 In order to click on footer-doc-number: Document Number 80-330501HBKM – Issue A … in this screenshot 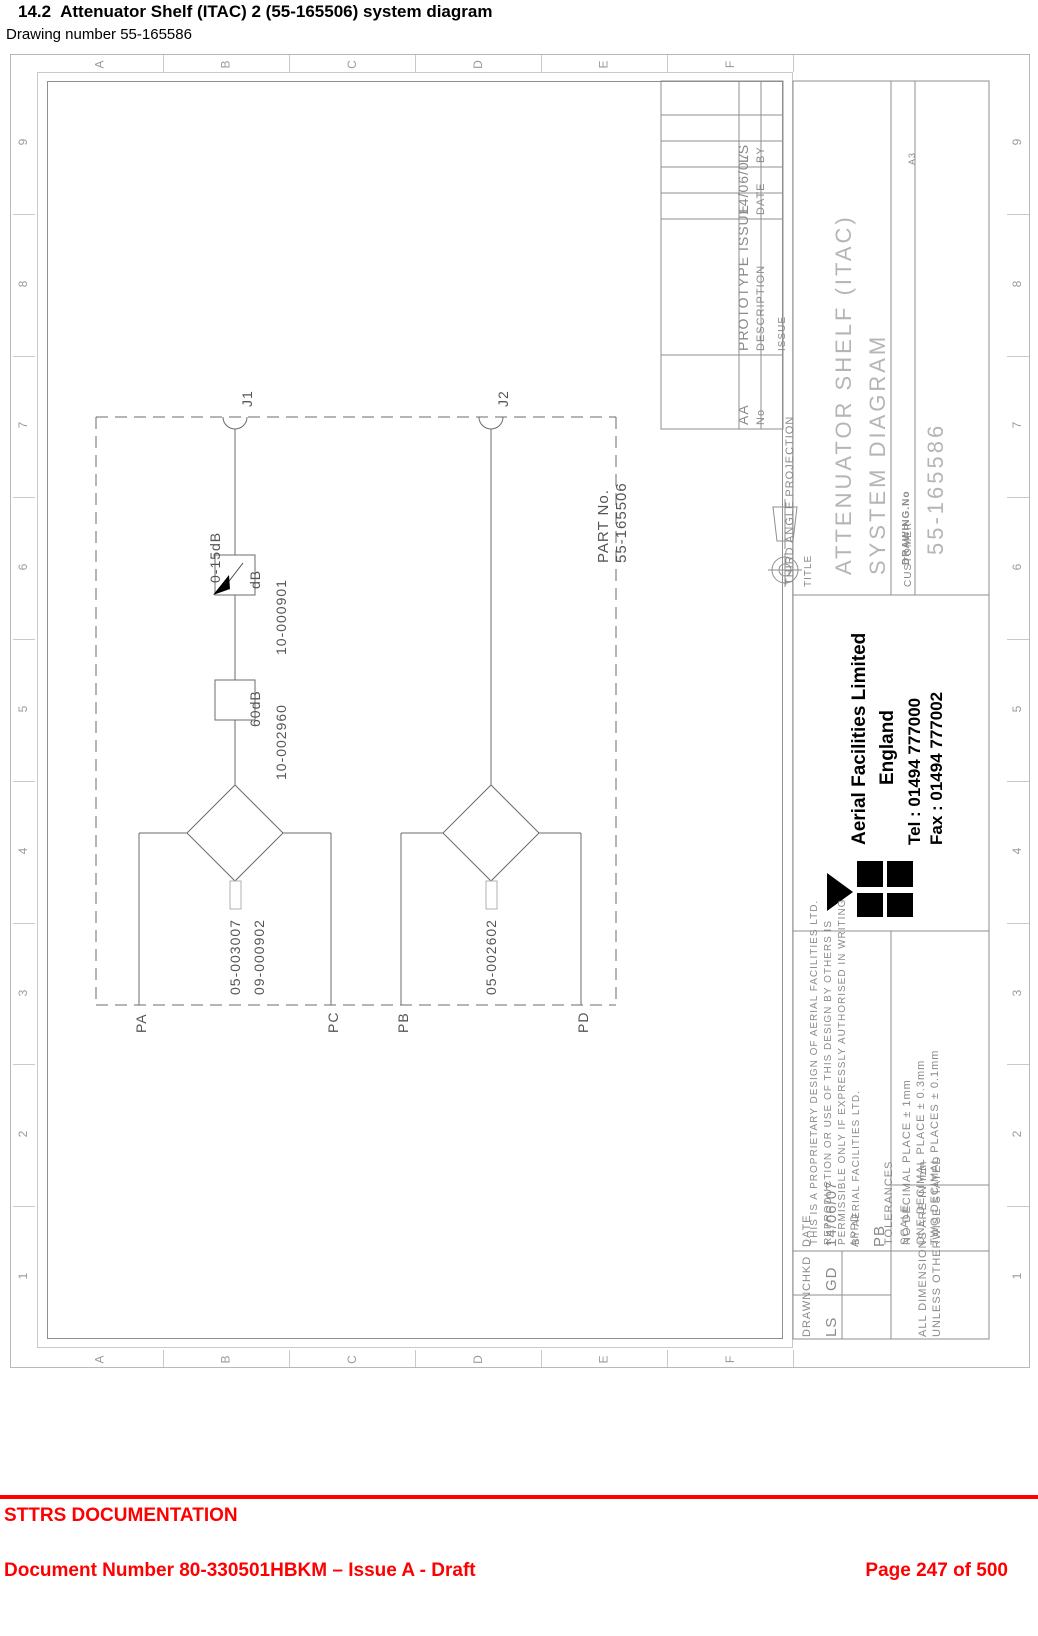, I will do `click(240, 1570)`.